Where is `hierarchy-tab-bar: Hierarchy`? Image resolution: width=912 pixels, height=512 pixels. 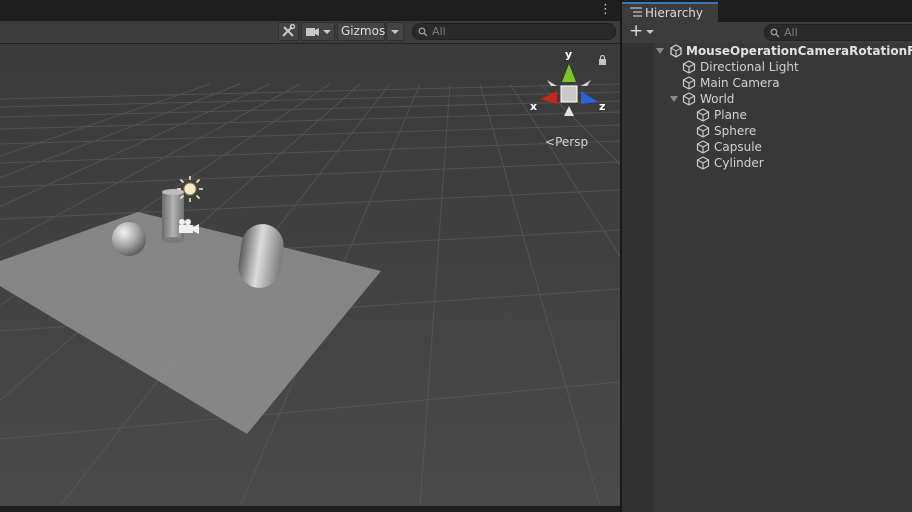
hierarchy-tab-bar: Hierarchy is located at coordinates (767, 11).